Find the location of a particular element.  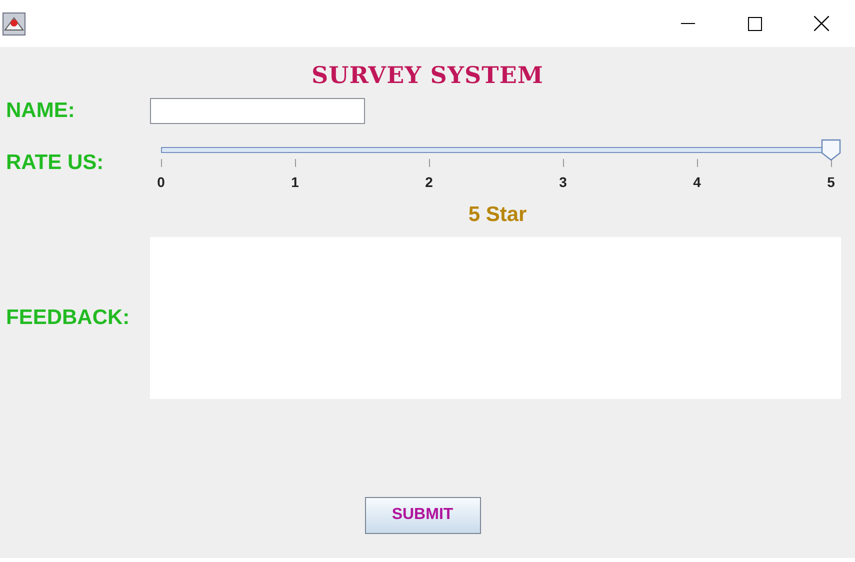

app-title: SURVEY SYSTEM is located at coordinates (428, 76).